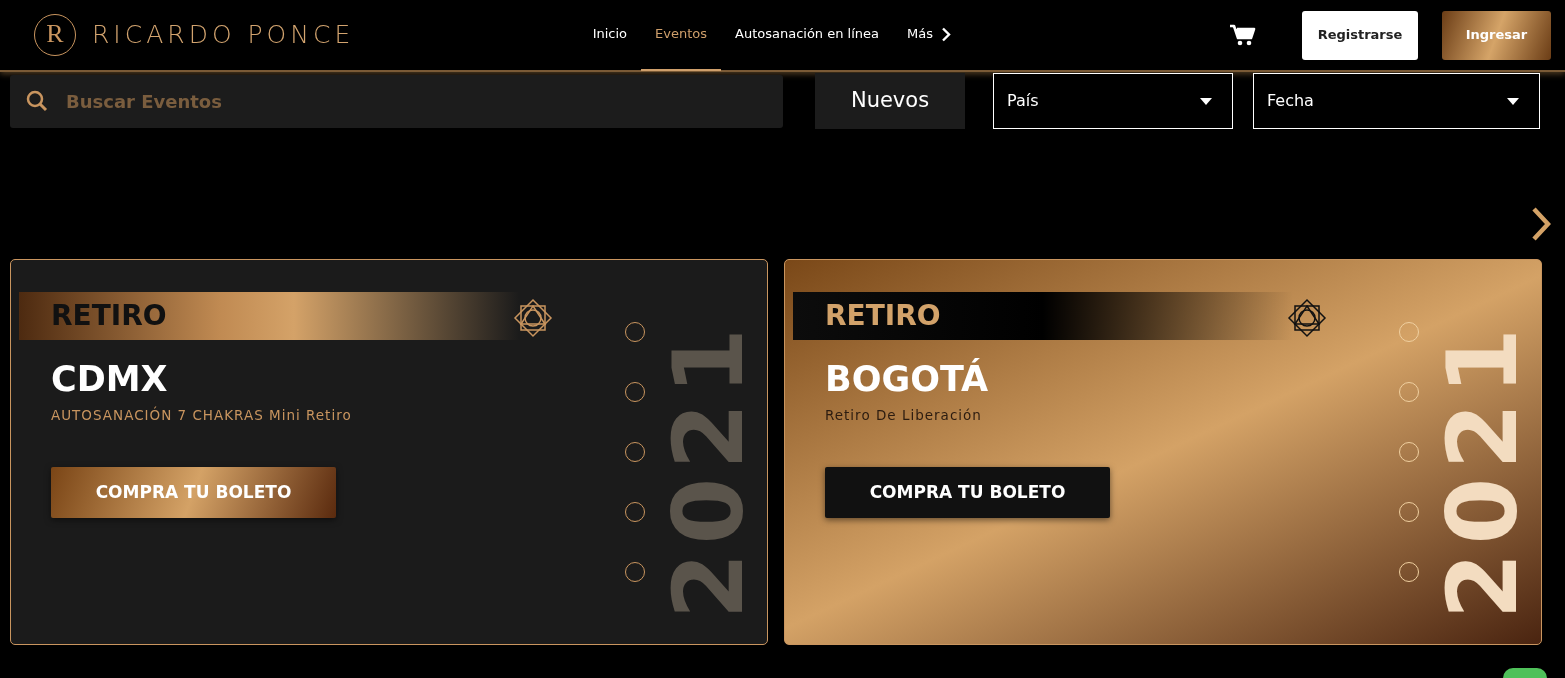 This screenshot has width=1565, height=678. I want to click on chat-bubble-icon, so click(1525, 673).